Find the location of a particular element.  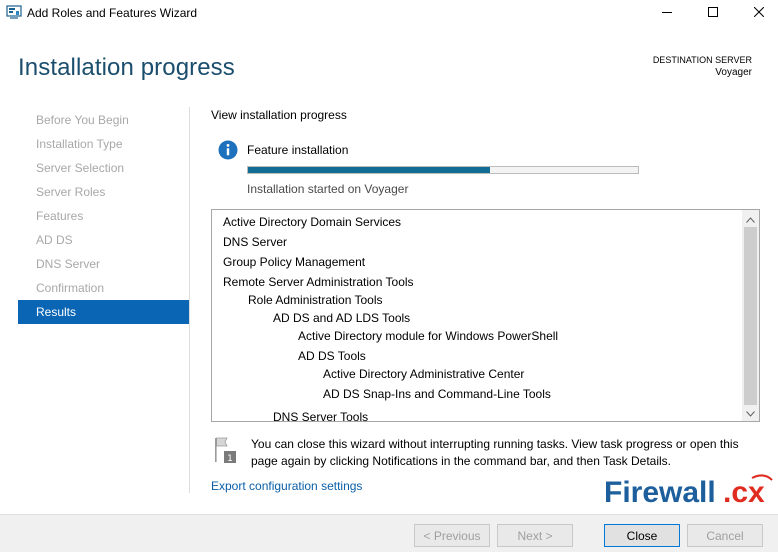

minimize-button is located at coordinates (667, 13).